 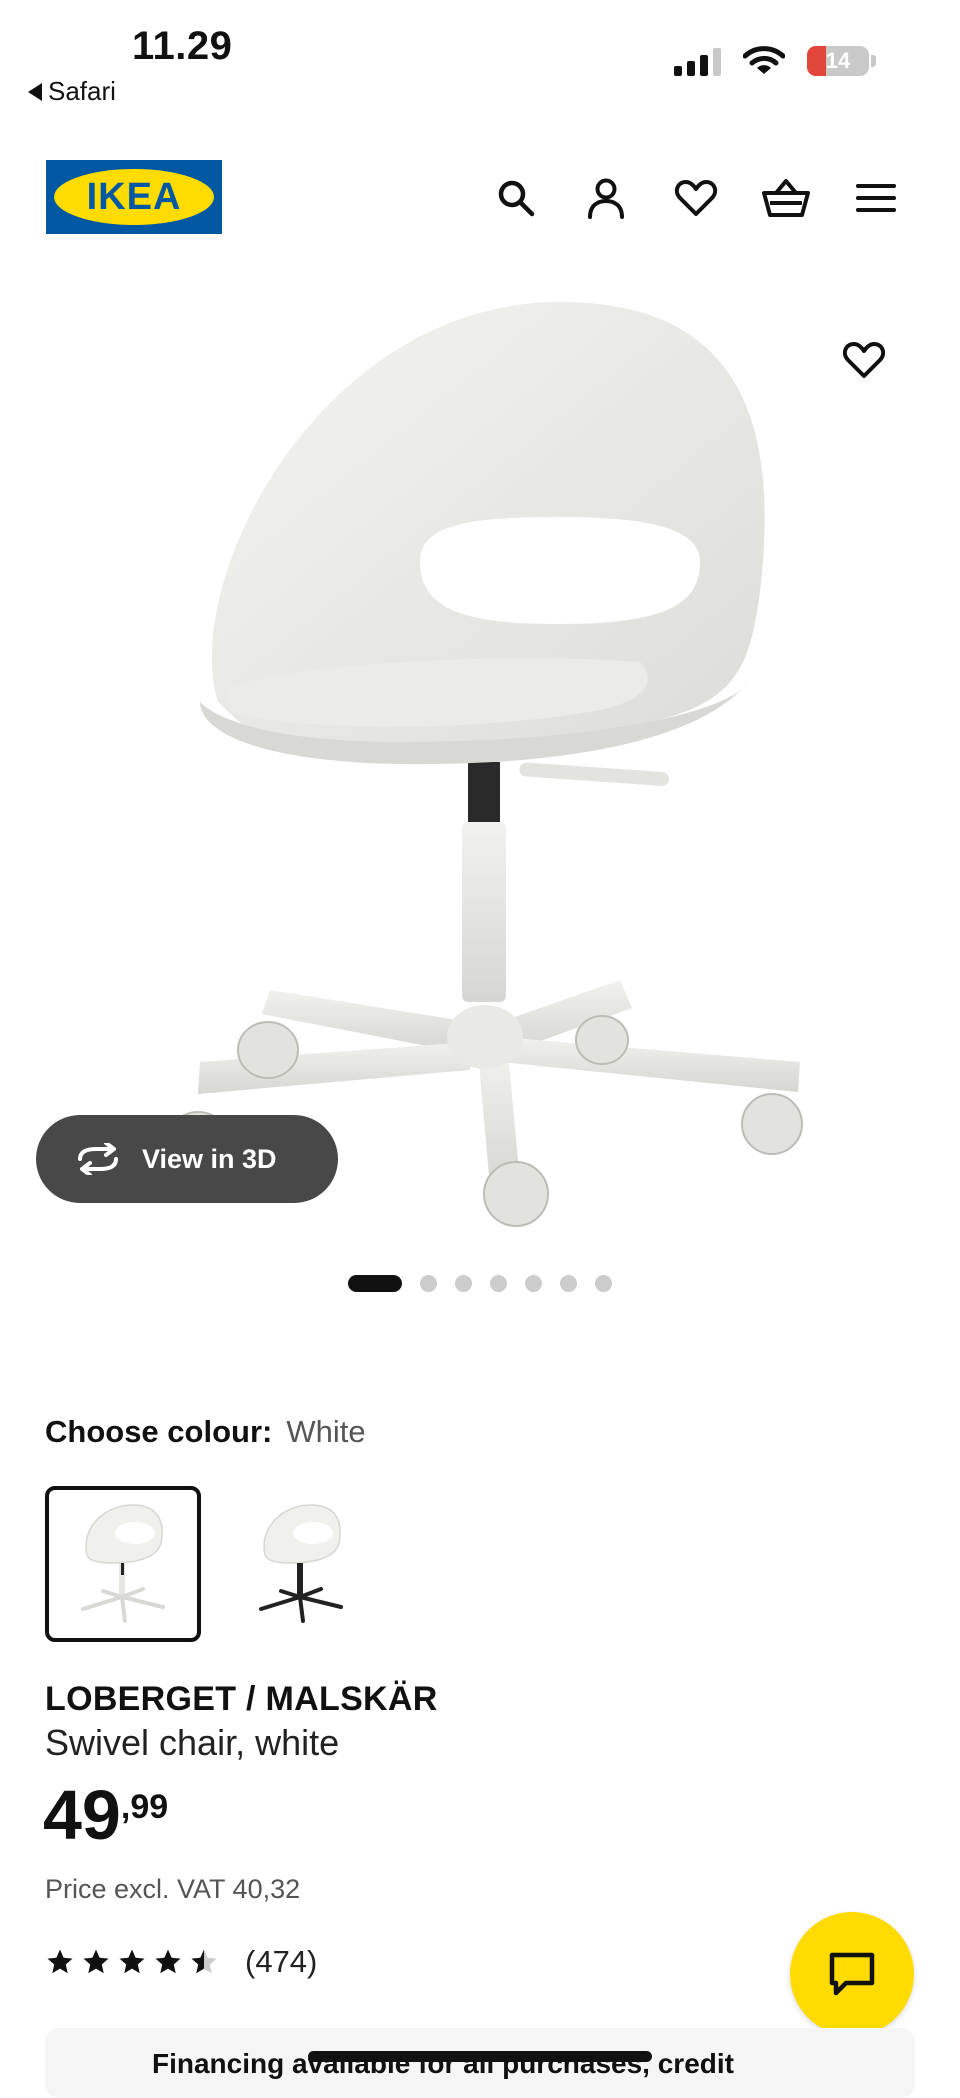 What do you see at coordinates (82, 91) in the screenshot?
I see `back-app-label: Safari` at bounding box center [82, 91].